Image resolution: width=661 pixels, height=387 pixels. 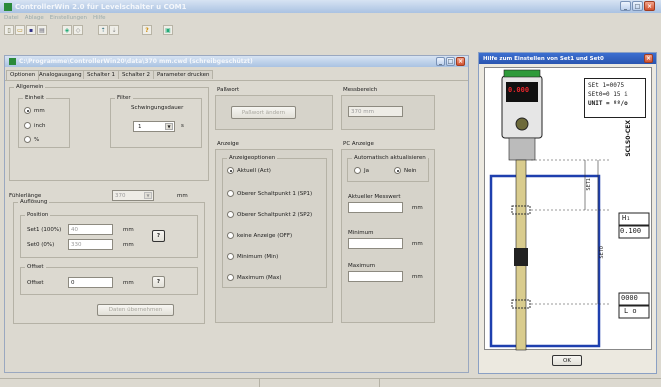 I want to click on menu-ablage: Ablage, so click(x=34, y=18).